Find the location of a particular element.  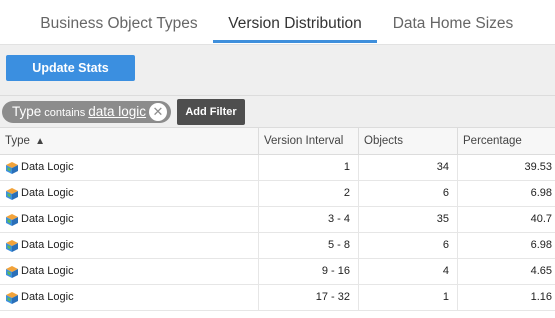

tab-version-distribution: Version Distribution is located at coordinates (295, 22).